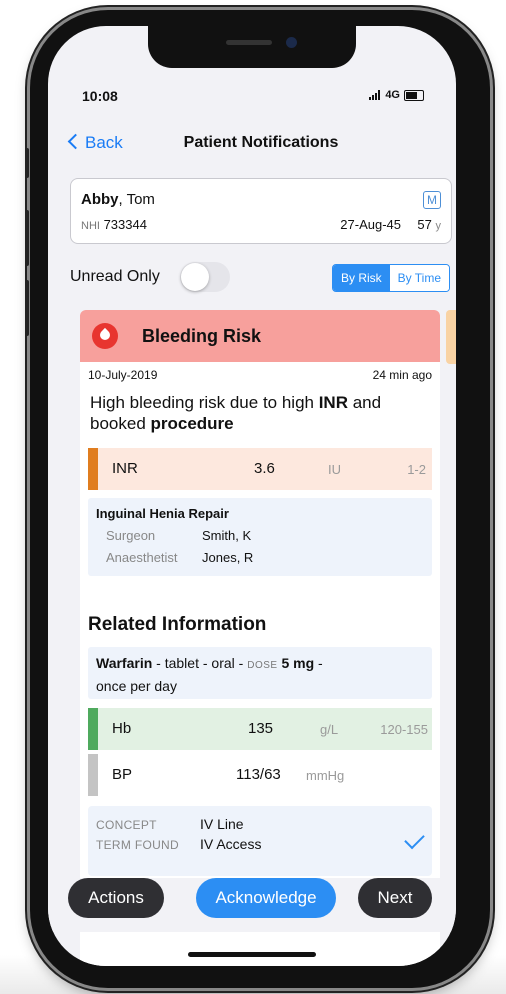 The width and height of the screenshot is (506, 994). I want to click on inr-result-row: INR 3.6 IU 1-2, so click(260, 469).